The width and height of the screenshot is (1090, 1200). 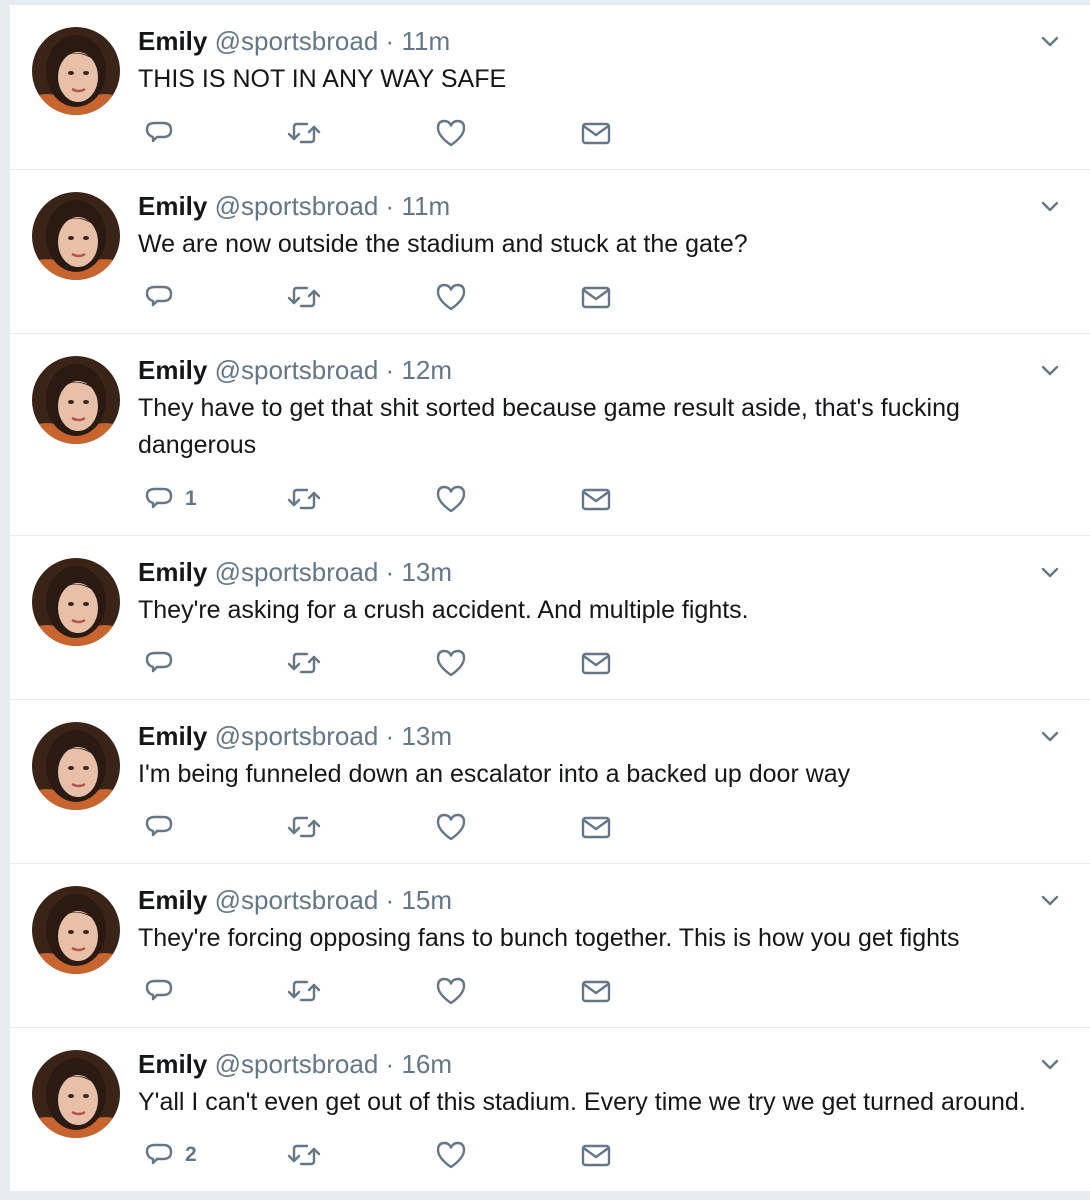 I want to click on reply-count: 1, so click(x=191, y=498).